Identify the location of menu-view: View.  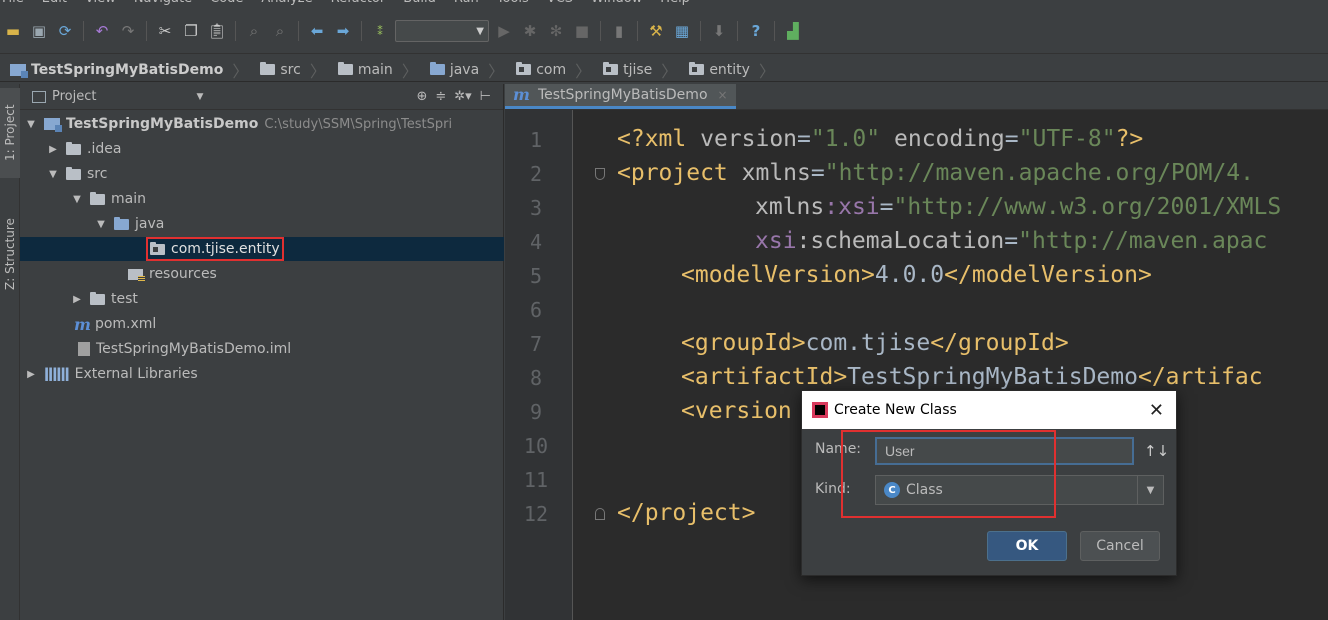
(100, 4).